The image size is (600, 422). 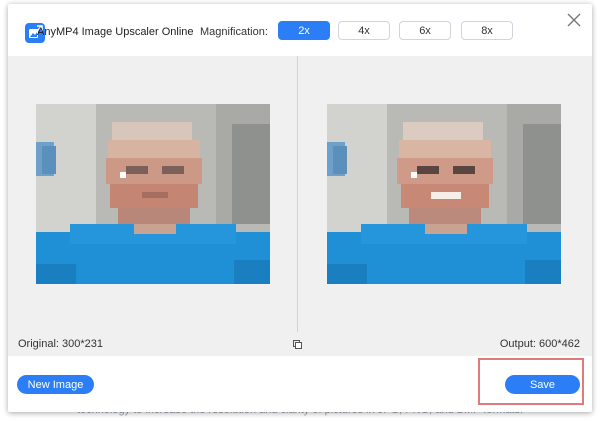 I want to click on magnification-4x-button: 4x, so click(x=364, y=30).